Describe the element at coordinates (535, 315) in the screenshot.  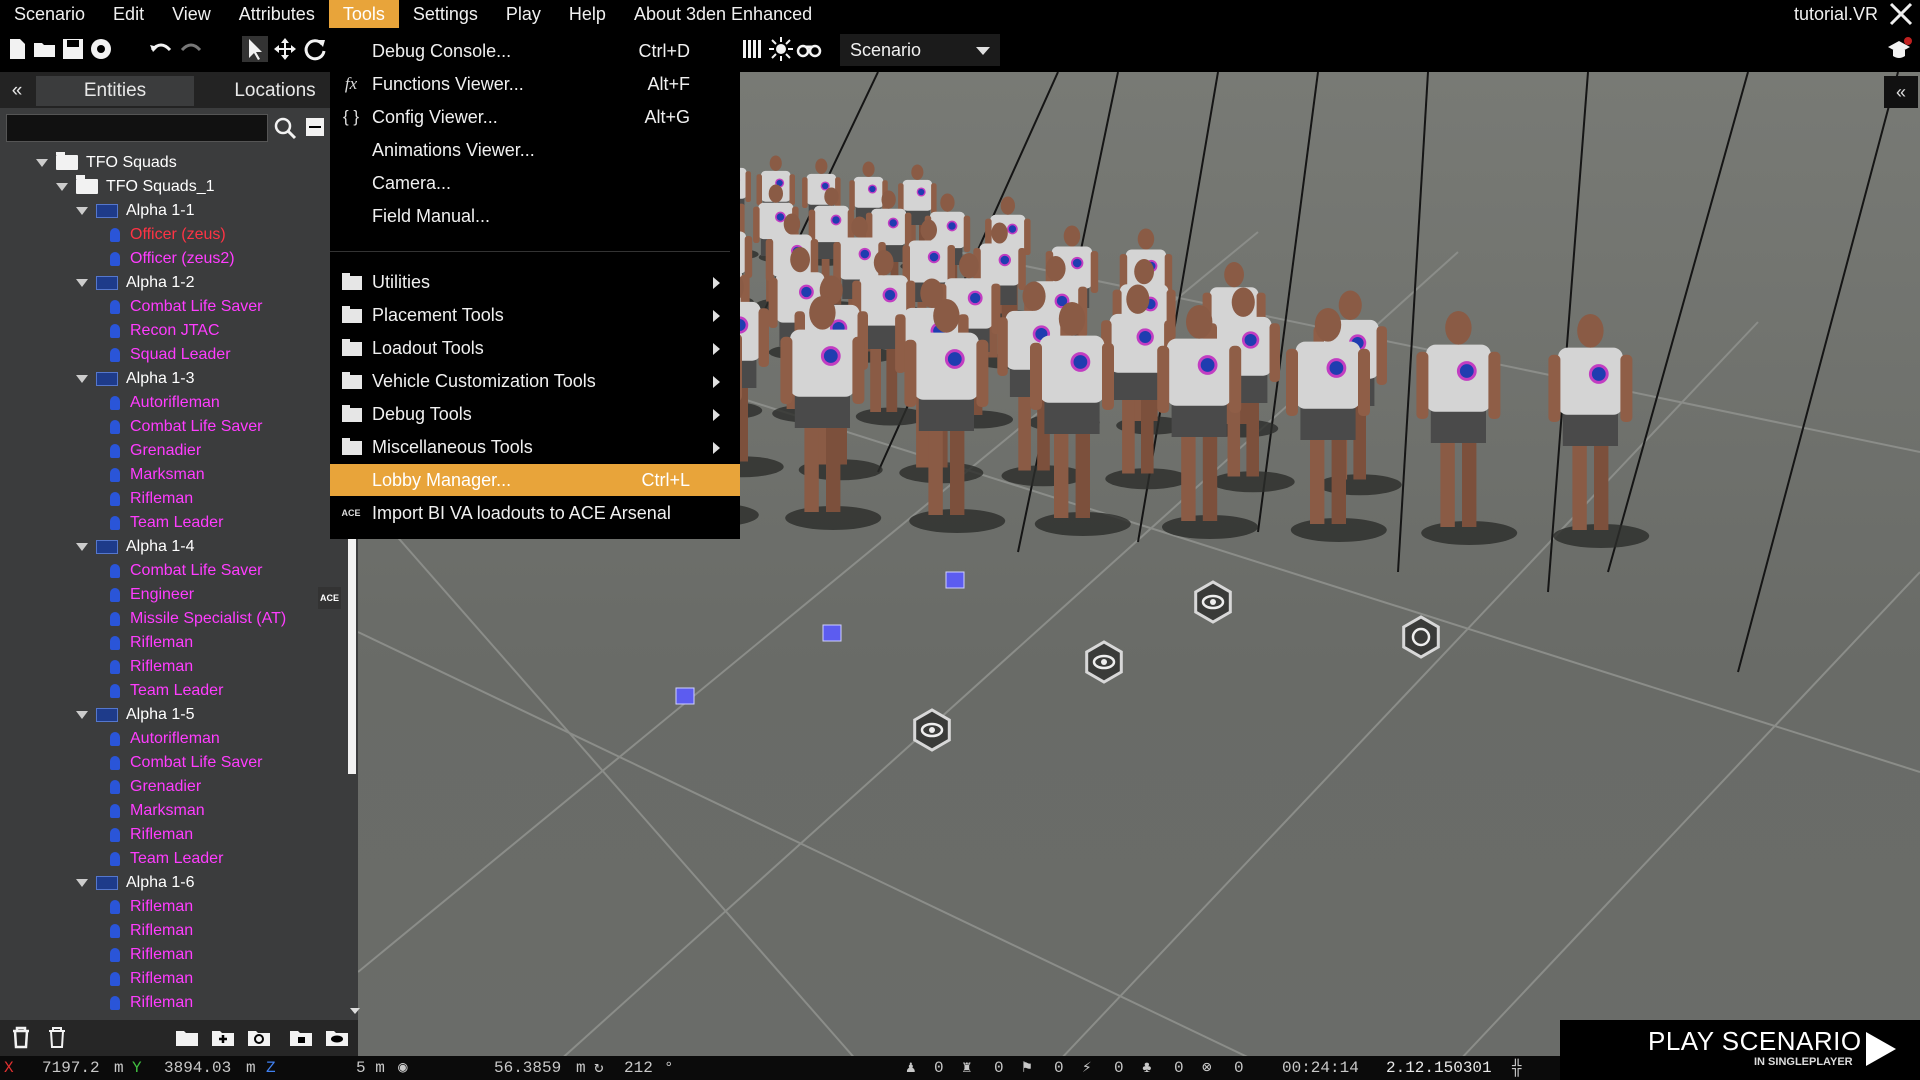
I see `menu-item-placement-tools: Placement Tools` at that location.